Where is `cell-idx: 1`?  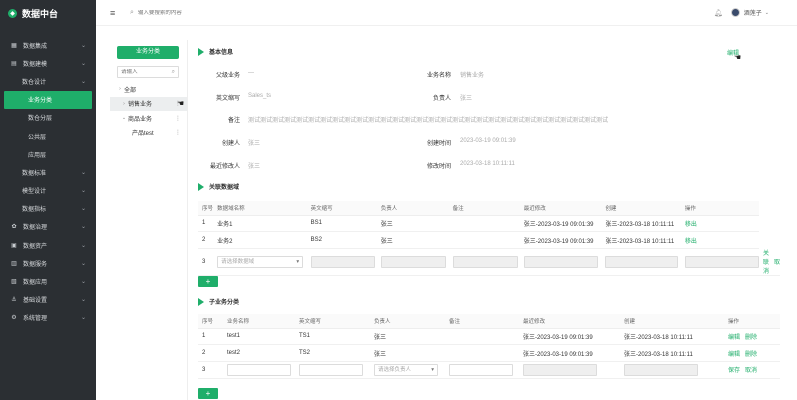 cell-idx: 1 is located at coordinates (210, 337).